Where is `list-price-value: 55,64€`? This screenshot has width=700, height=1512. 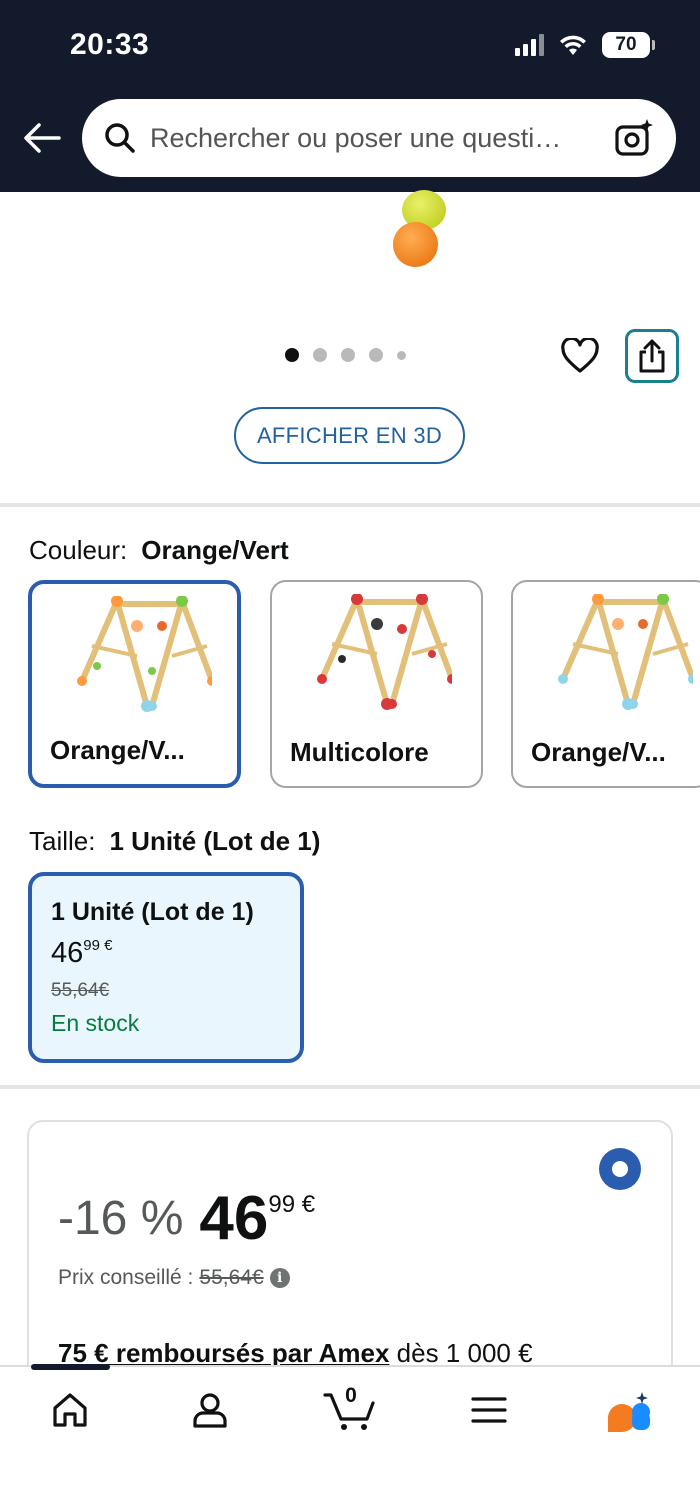
list-price-value: 55,64€ is located at coordinates (231, 1277).